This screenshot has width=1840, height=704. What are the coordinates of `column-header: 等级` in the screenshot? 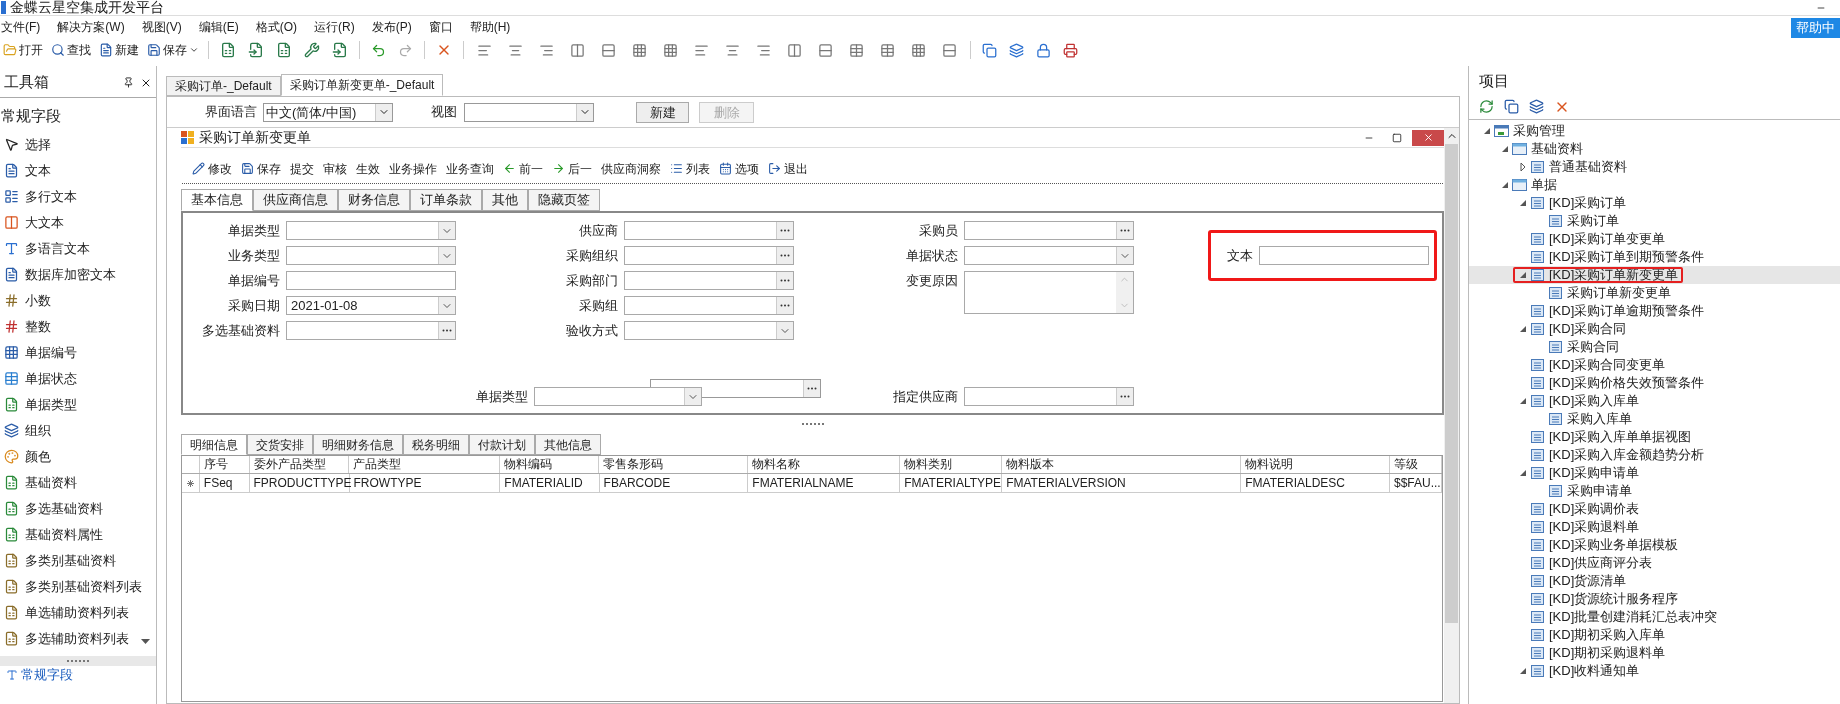 It's located at (1416, 464).